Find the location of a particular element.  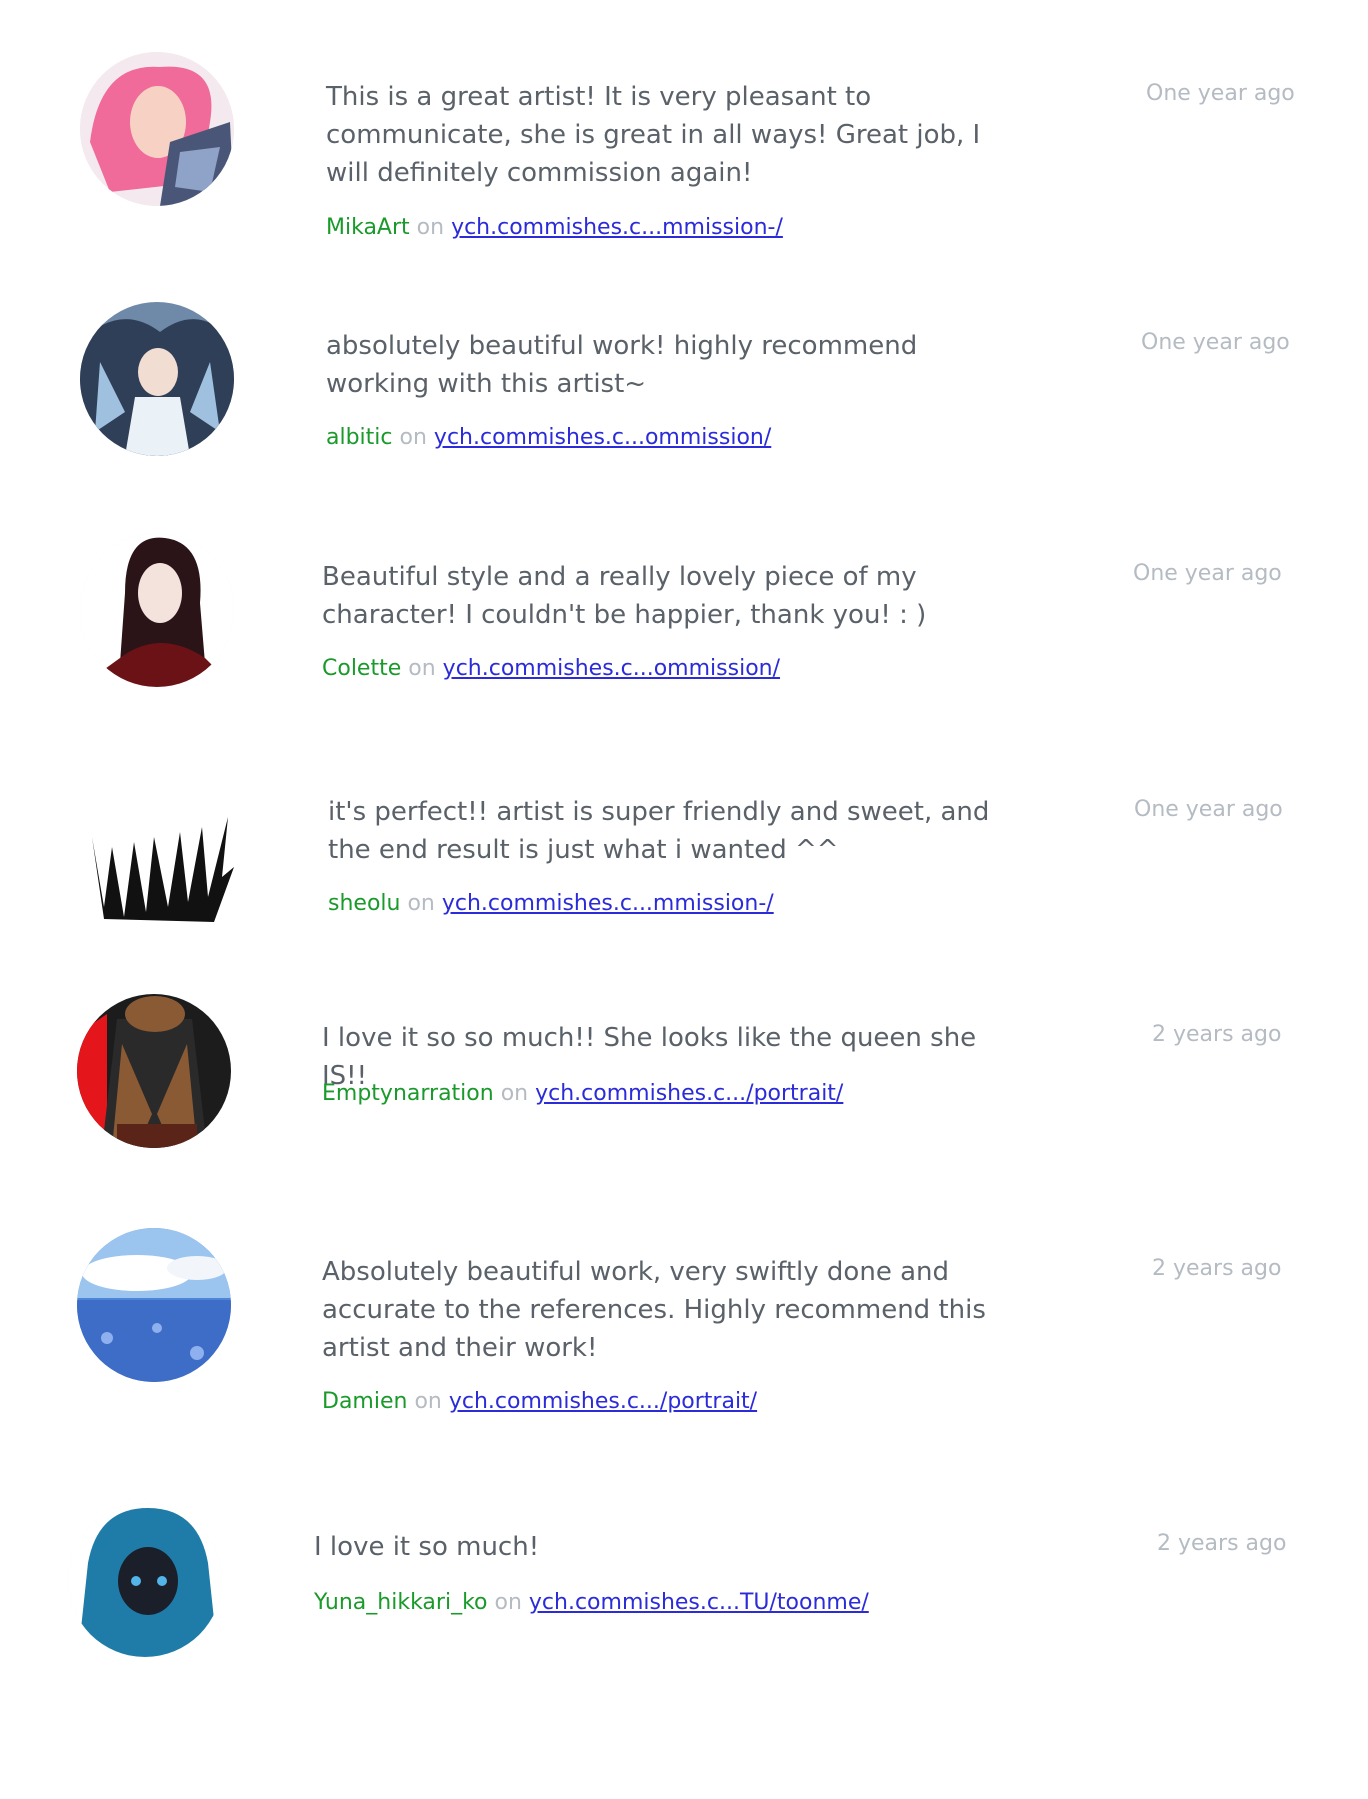

review-meta: Colette on ych.commishes.c...ommission/ is located at coordinates (551, 668).